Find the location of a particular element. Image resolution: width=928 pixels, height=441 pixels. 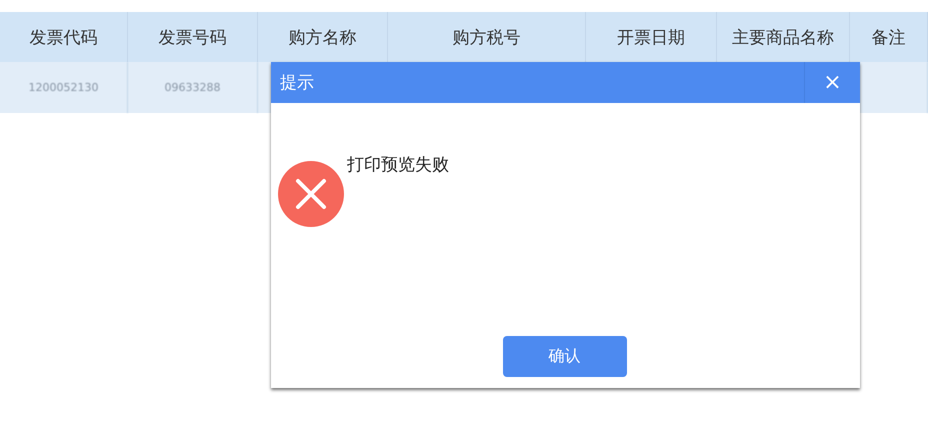

table-cell: 1200052130 is located at coordinates (64, 87).